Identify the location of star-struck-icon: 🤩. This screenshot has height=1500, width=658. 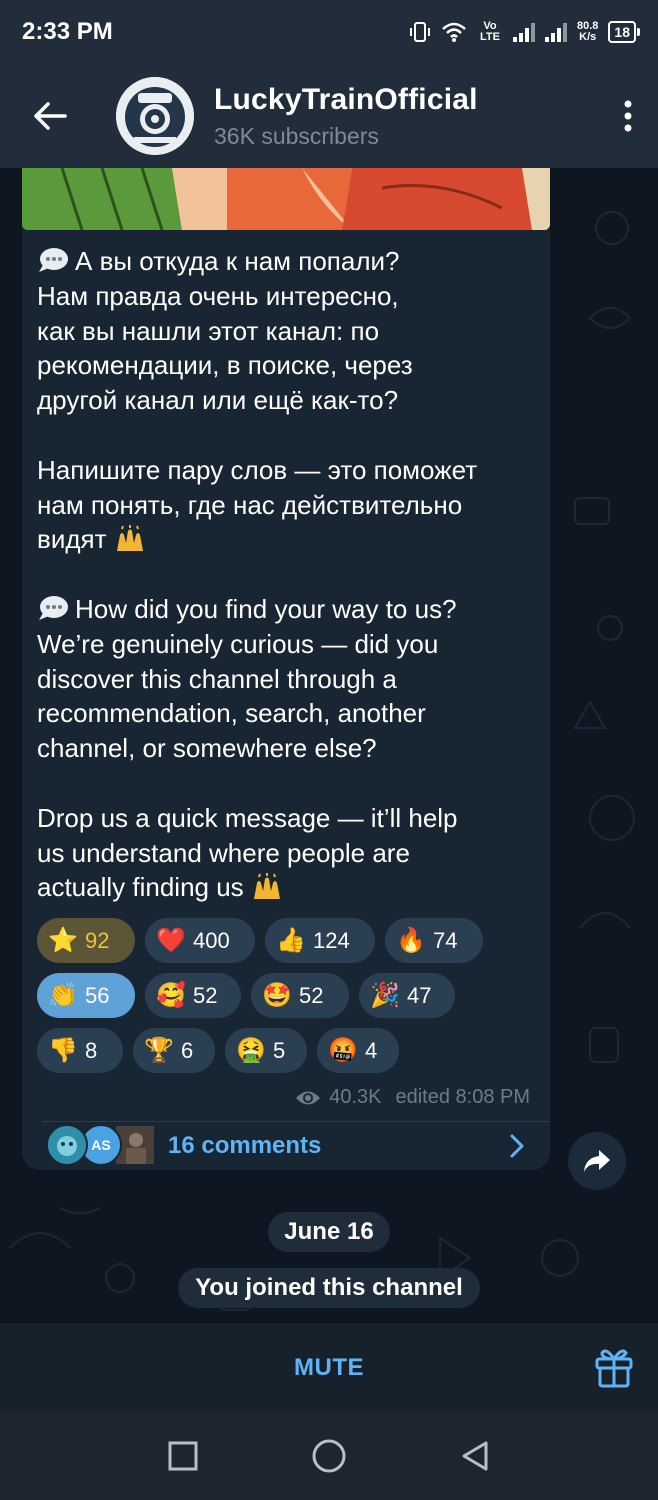
(277, 995).